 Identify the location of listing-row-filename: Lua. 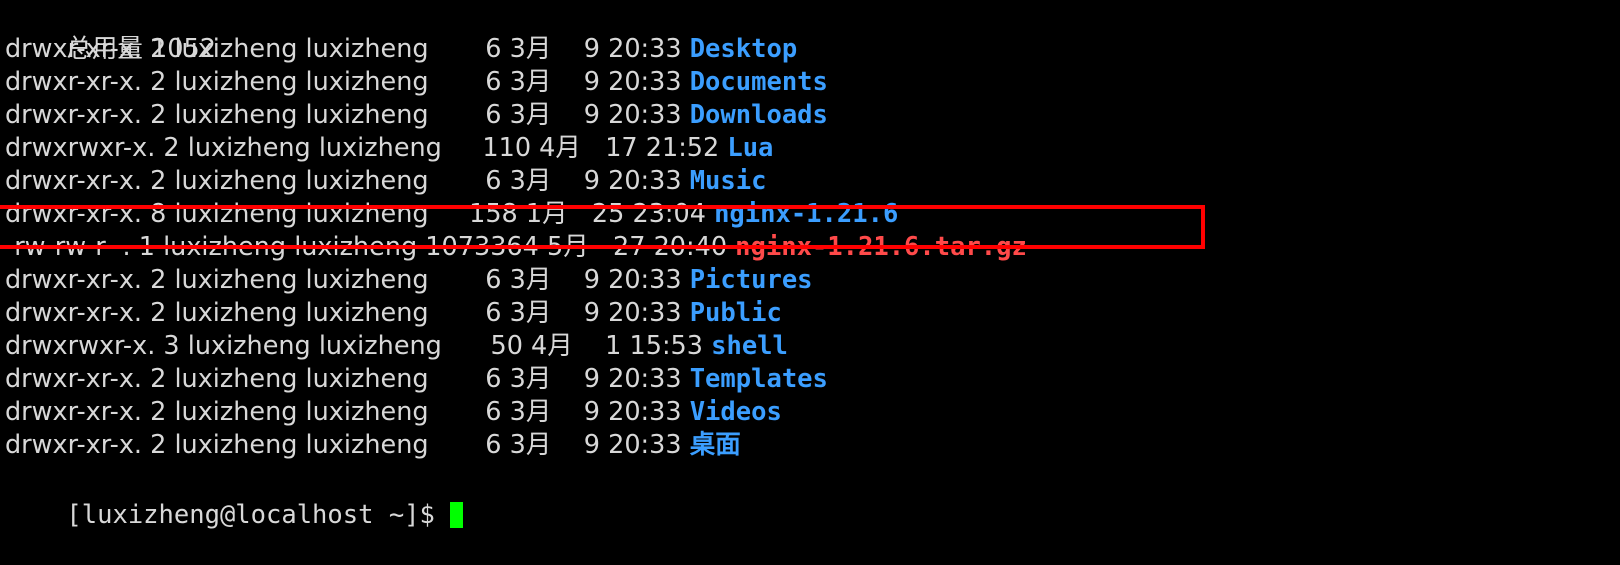
(750, 148).